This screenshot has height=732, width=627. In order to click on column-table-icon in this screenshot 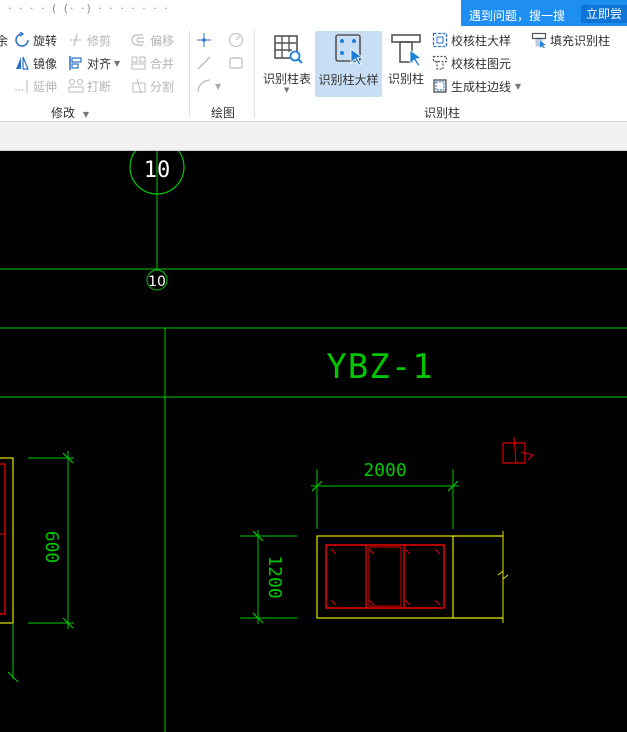, I will do `click(287, 49)`.